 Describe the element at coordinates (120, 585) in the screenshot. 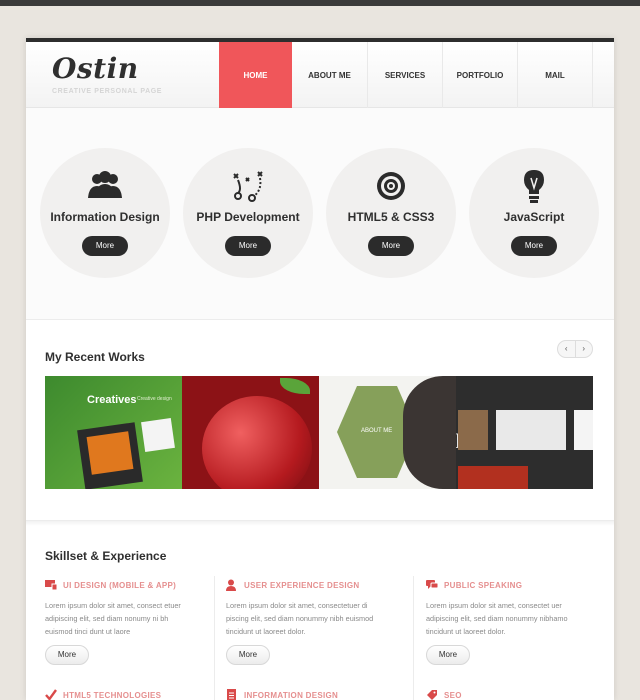

I see `skill-label: UI DESIGN (MOBILE & APP)` at that location.